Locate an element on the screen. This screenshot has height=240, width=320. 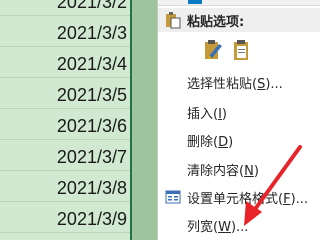
cell-value: 2021/3/4 is located at coordinates (91, 64).